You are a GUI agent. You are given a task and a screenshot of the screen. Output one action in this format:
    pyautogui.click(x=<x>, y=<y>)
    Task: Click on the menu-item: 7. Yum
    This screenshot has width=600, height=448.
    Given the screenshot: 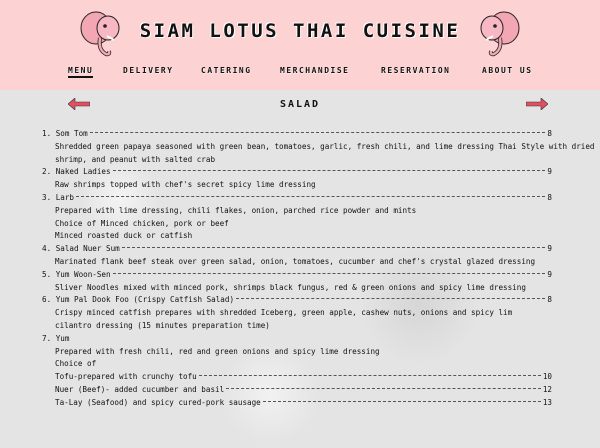 What is the action you would take?
    pyautogui.click(x=297, y=339)
    